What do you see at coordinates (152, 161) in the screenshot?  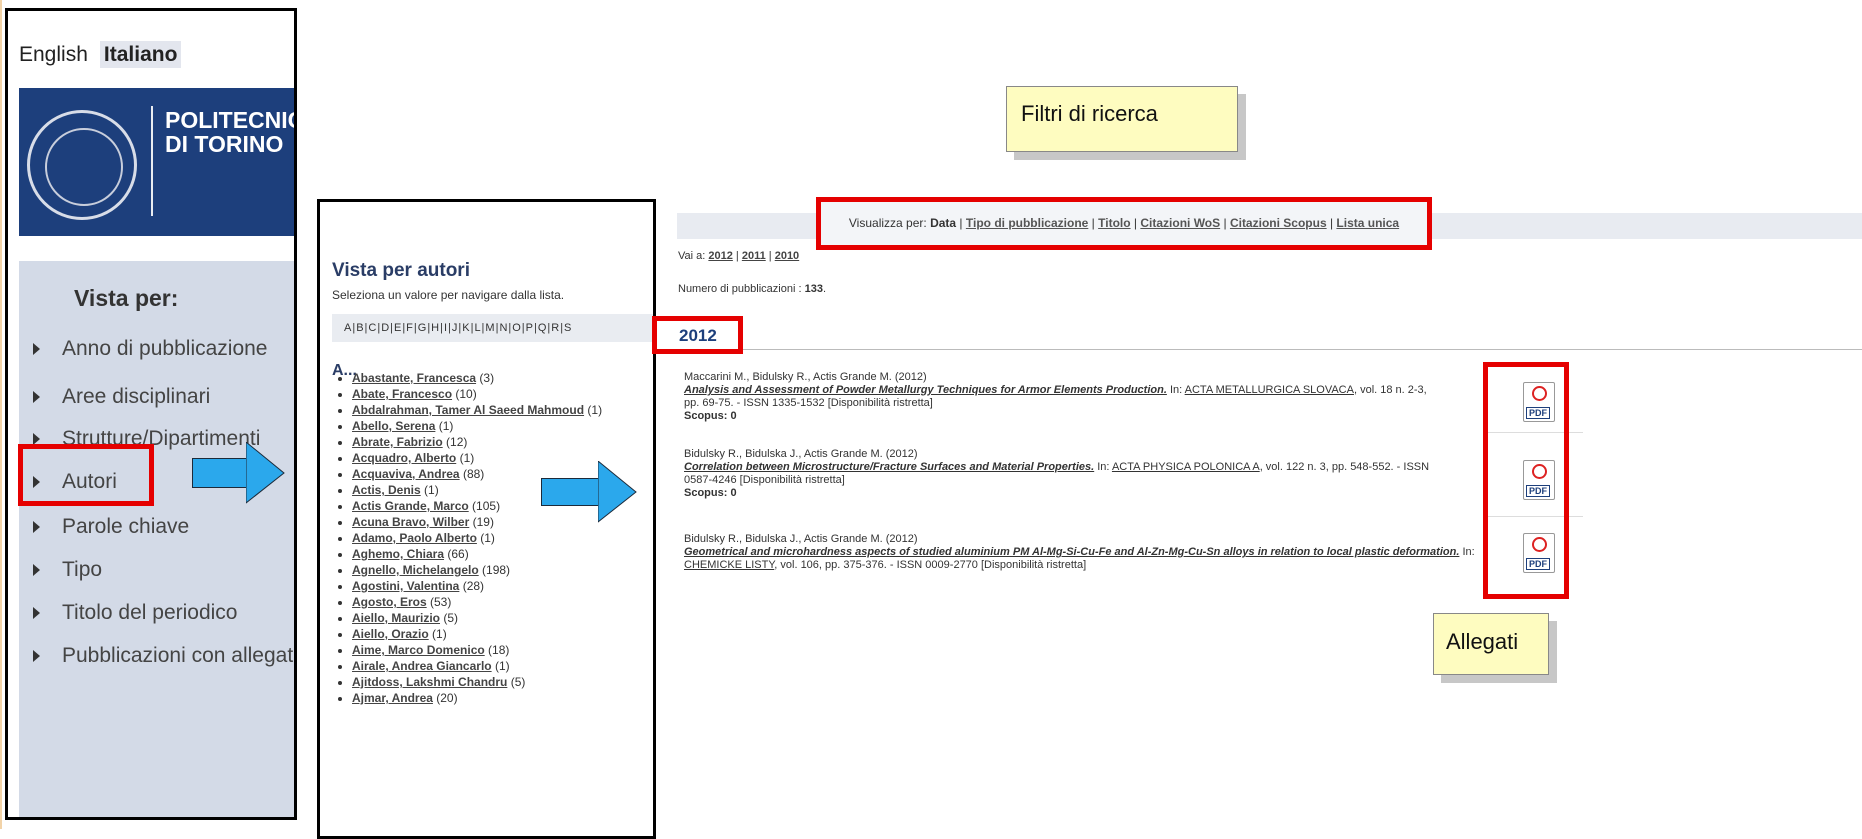 I see `logo-divider` at bounding box center [152, 161].